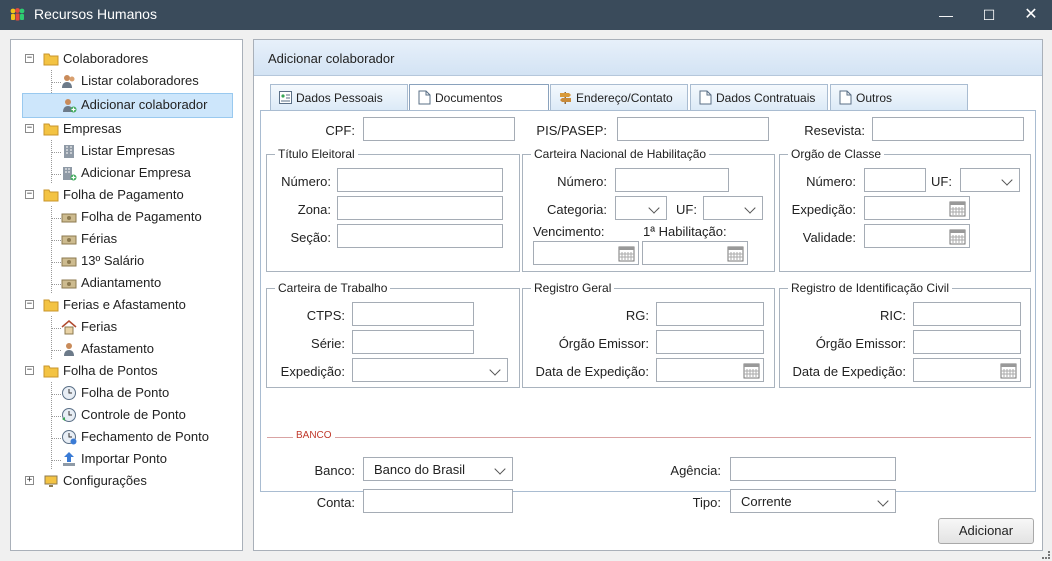  What do you see at coordinates (641, 208) in the screenshot?
I see `cnh-categoria-select` at bounding box center [641, 208].